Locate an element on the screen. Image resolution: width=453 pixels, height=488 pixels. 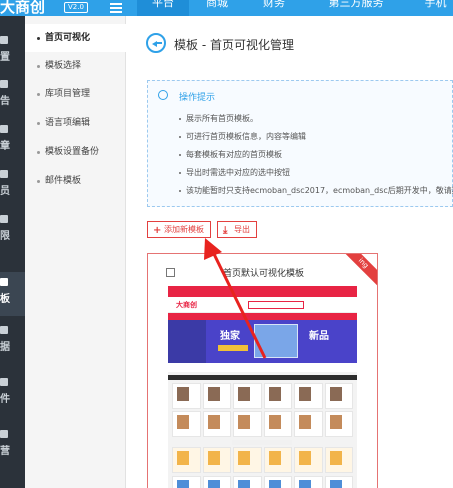
tip-text: 每套模板有对应的首页模板 is located at coordinates (234, 154).